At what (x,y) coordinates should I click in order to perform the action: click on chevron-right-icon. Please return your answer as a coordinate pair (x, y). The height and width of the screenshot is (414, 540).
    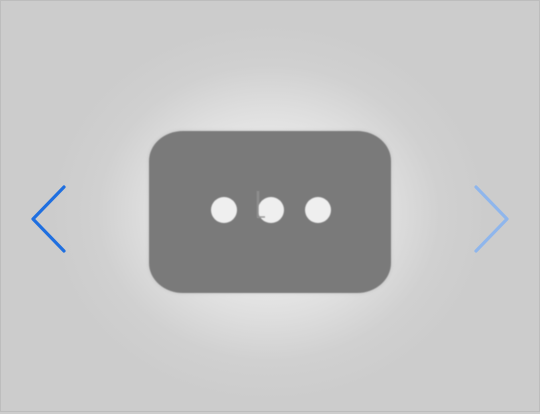
    Looking at the image, I should click on (491, 219).